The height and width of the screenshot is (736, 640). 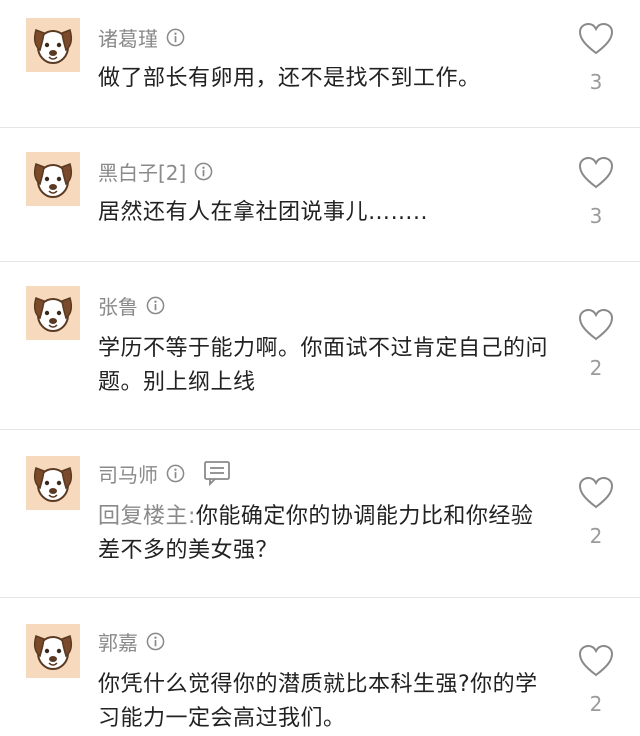 I want to click on comment-author: 诸葛瑾, so click(x=128, y=37).